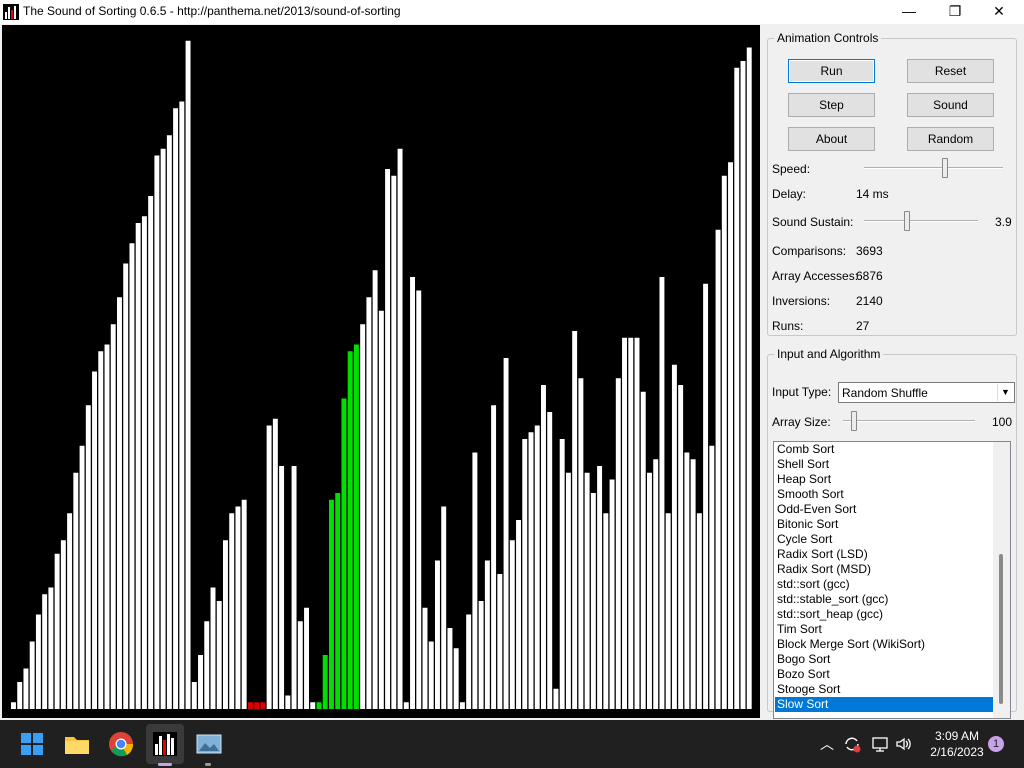  Describe the element at coordinates (827, 744) in the screenshot. I see `chevron-up-icon: ︿` at that location.